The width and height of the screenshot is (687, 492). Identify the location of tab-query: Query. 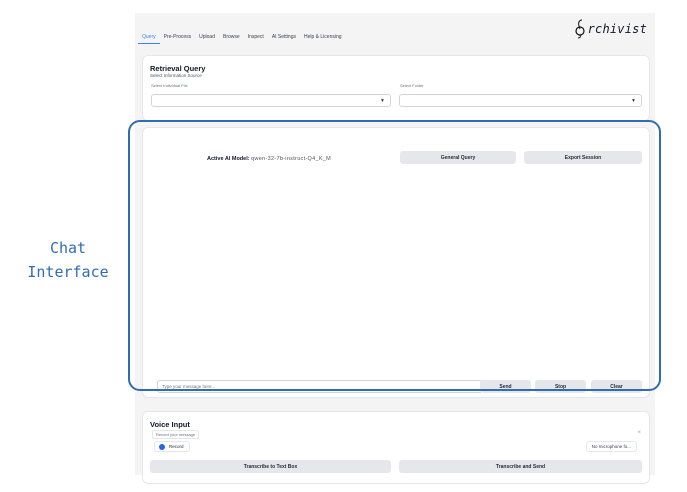
(149, 39).